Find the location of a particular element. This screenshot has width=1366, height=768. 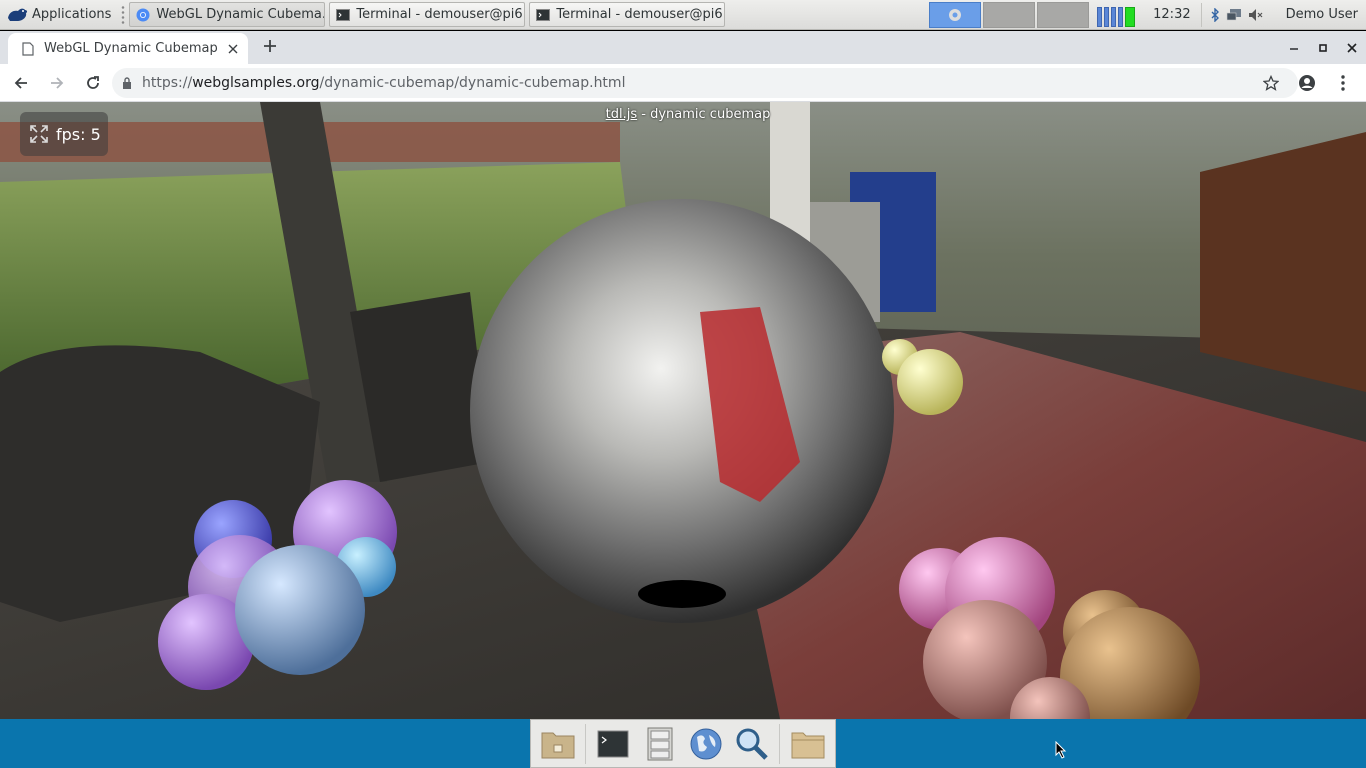

status-icons is located at coordinates (1236, 14).